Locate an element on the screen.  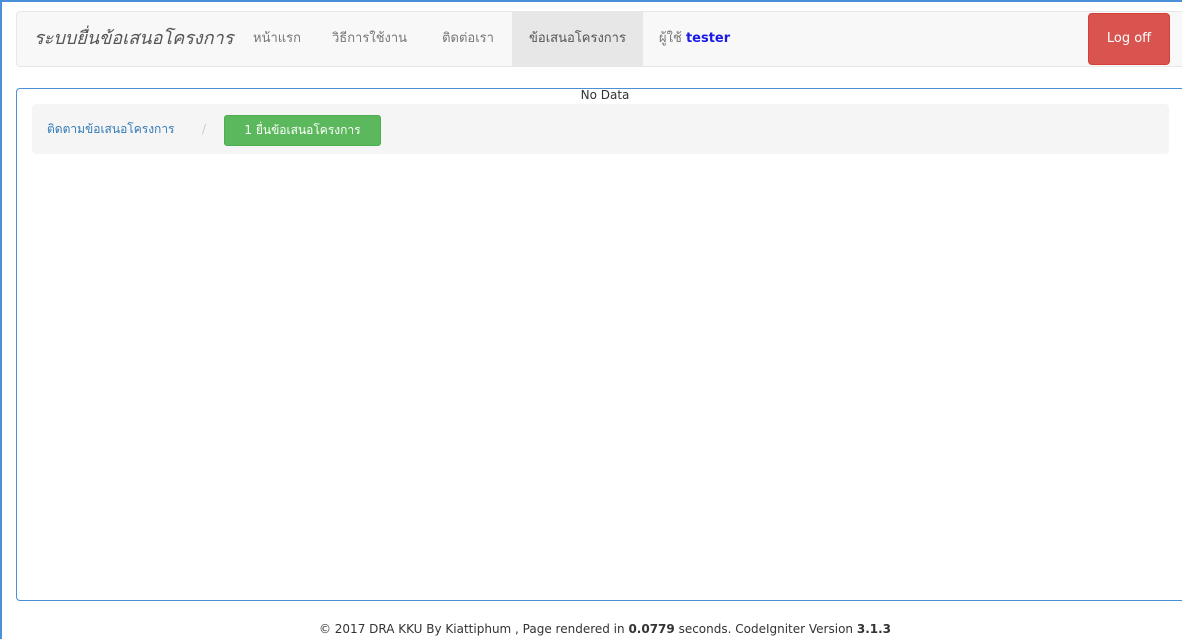
no-data-message: No Data is located at coordinates (605, 95).